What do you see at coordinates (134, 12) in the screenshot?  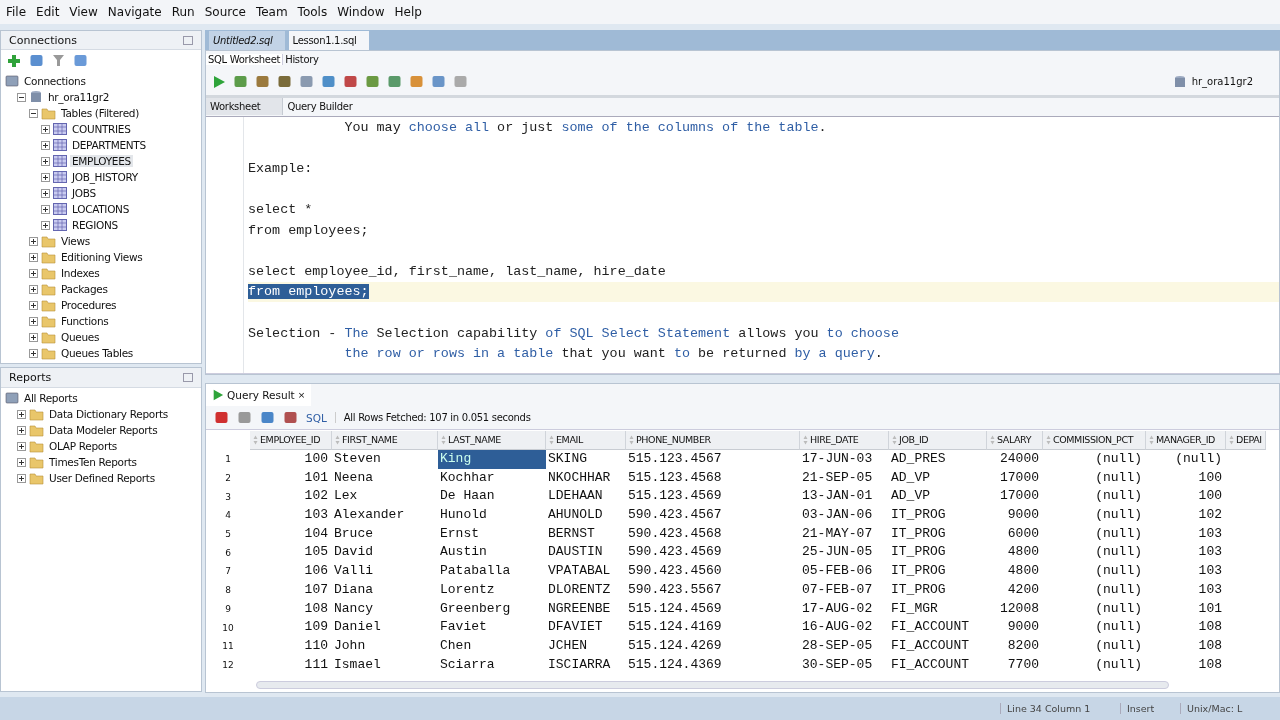 I see `menu-item: Navigate` at bounding box center [134, 12].